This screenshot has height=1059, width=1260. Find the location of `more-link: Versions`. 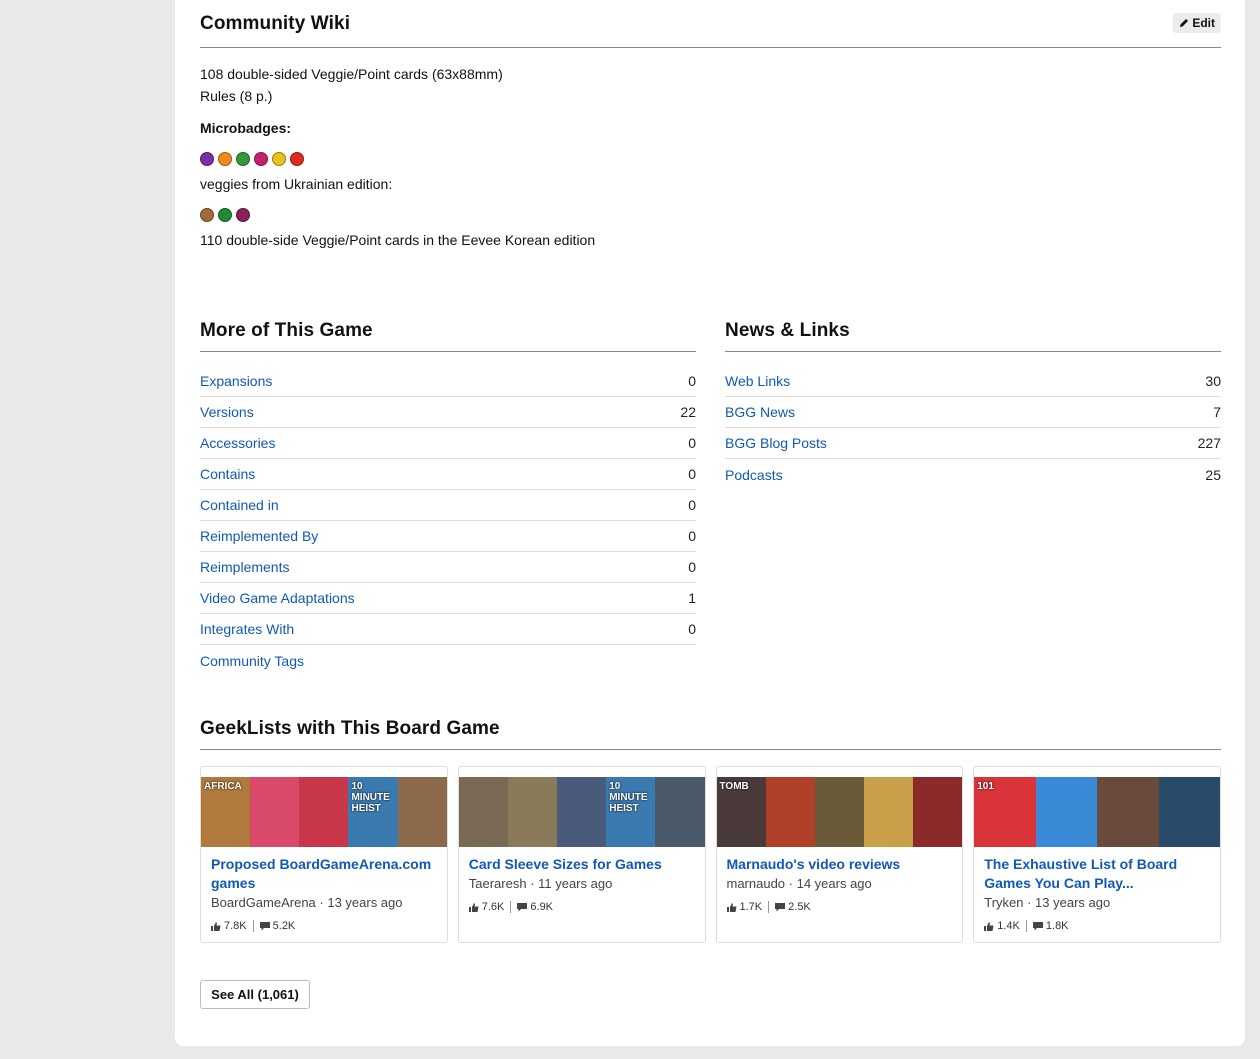

more-link: Versions is located at coordinates (227, 412).